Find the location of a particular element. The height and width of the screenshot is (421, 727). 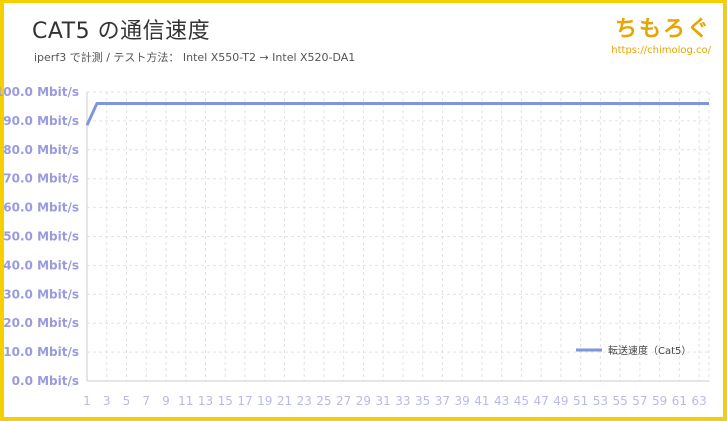

x-tick-label: 55 is located at coordinates (620, 401).